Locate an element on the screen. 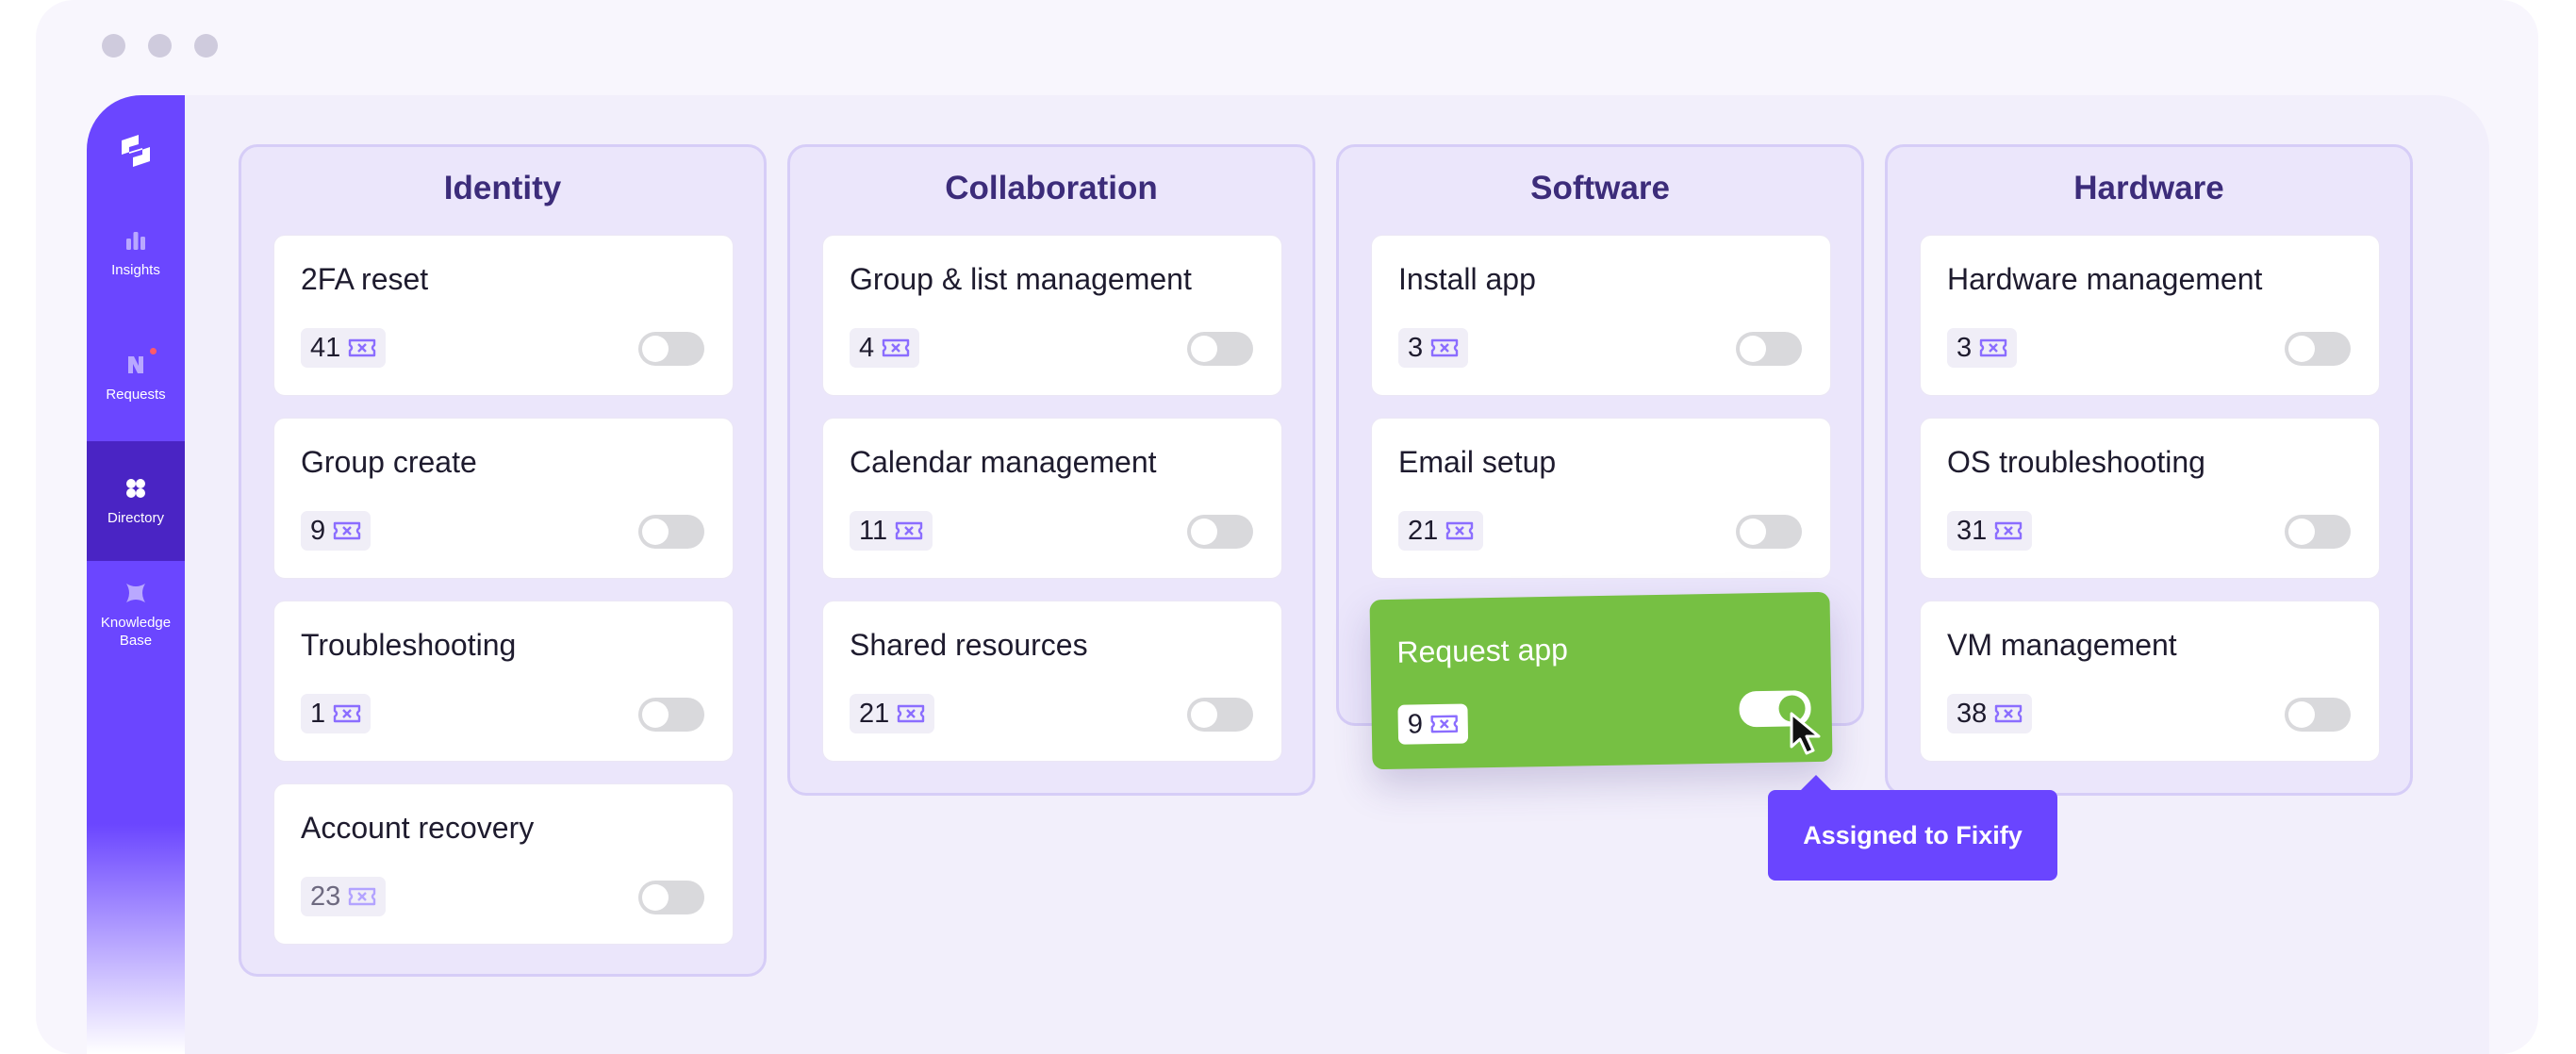 This screenshot has width=2576, height=1054. ticket-count-badge: 1 is located at coordinates (336, 713).